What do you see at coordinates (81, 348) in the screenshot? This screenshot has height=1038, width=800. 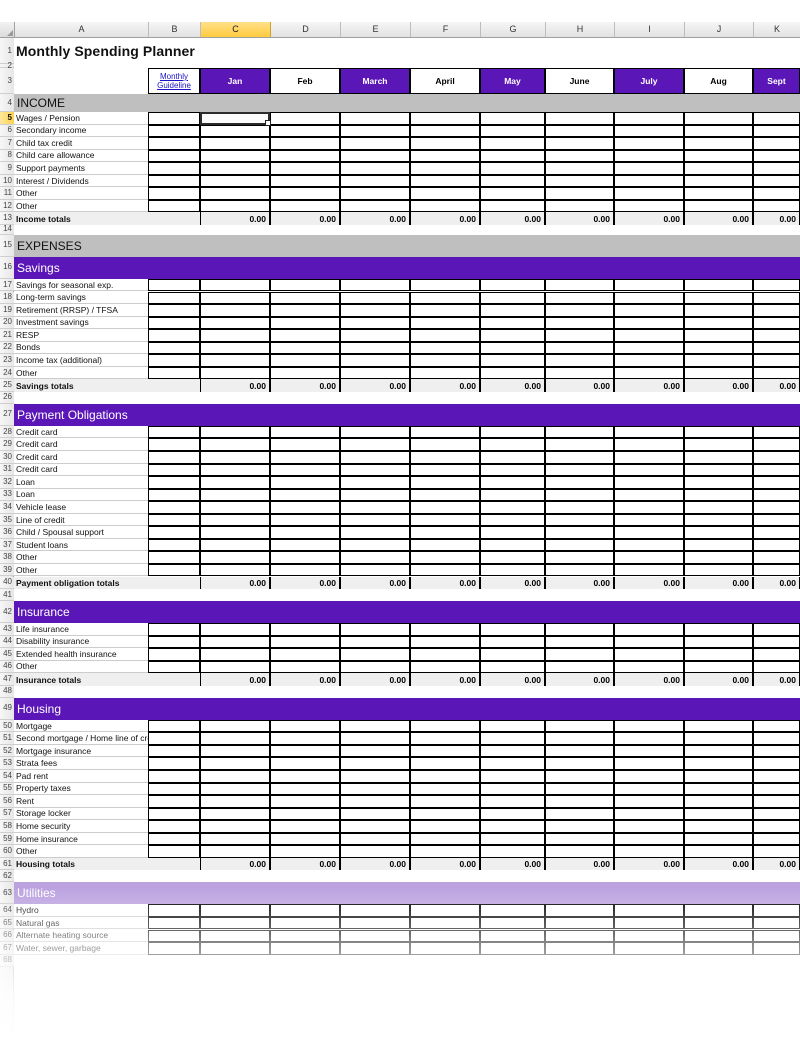 I see `row-label: Bonds` at bounding box center [81, 348].